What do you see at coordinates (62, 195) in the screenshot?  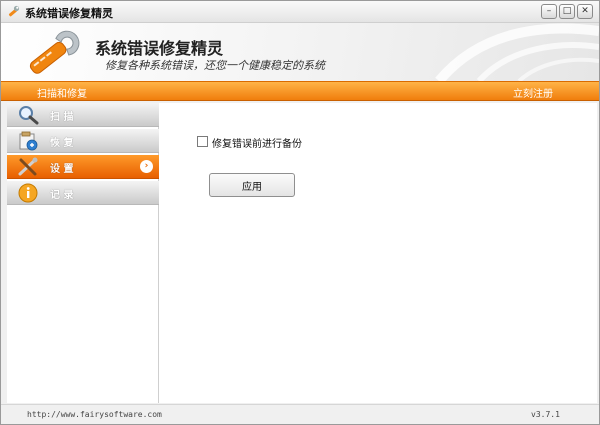 I see `sidebar-item-label: 记 录` at bounding box center [62, 195].